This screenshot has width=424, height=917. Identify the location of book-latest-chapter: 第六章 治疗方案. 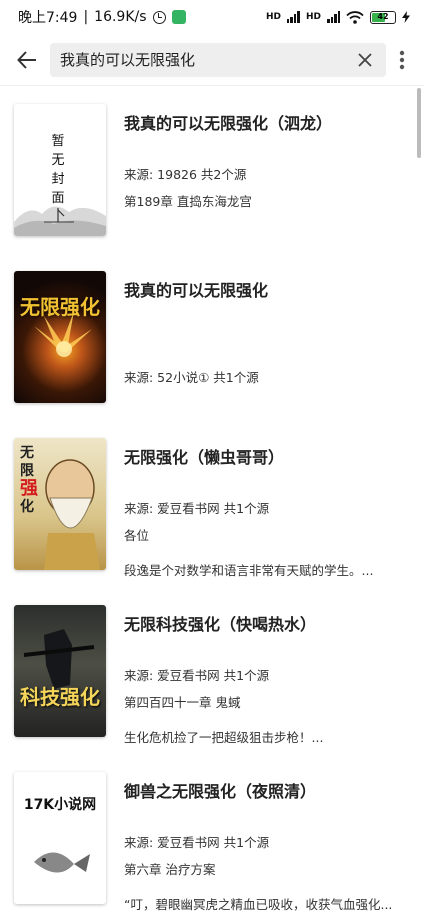
(170, 869).